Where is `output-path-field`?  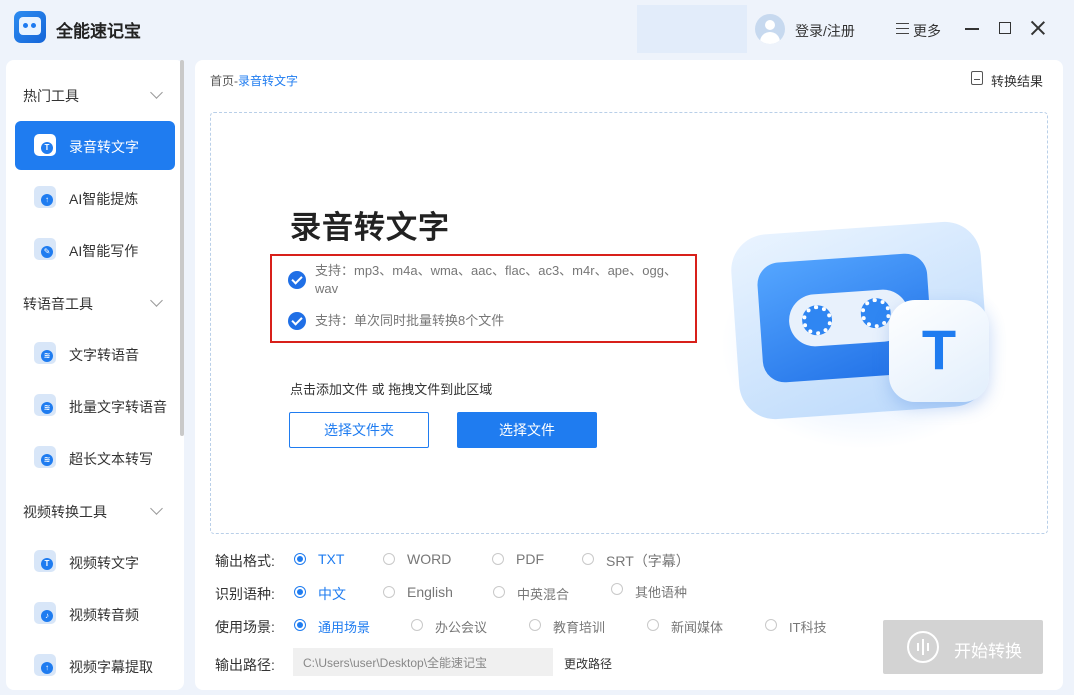 output-path-field is located at coordinates (423, 662).